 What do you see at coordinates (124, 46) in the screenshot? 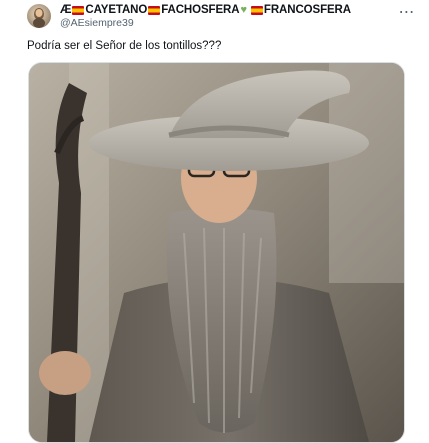
I see `tweet-text: Podría ser el Señor de los tontillos???` at bounding box center [124, 46].